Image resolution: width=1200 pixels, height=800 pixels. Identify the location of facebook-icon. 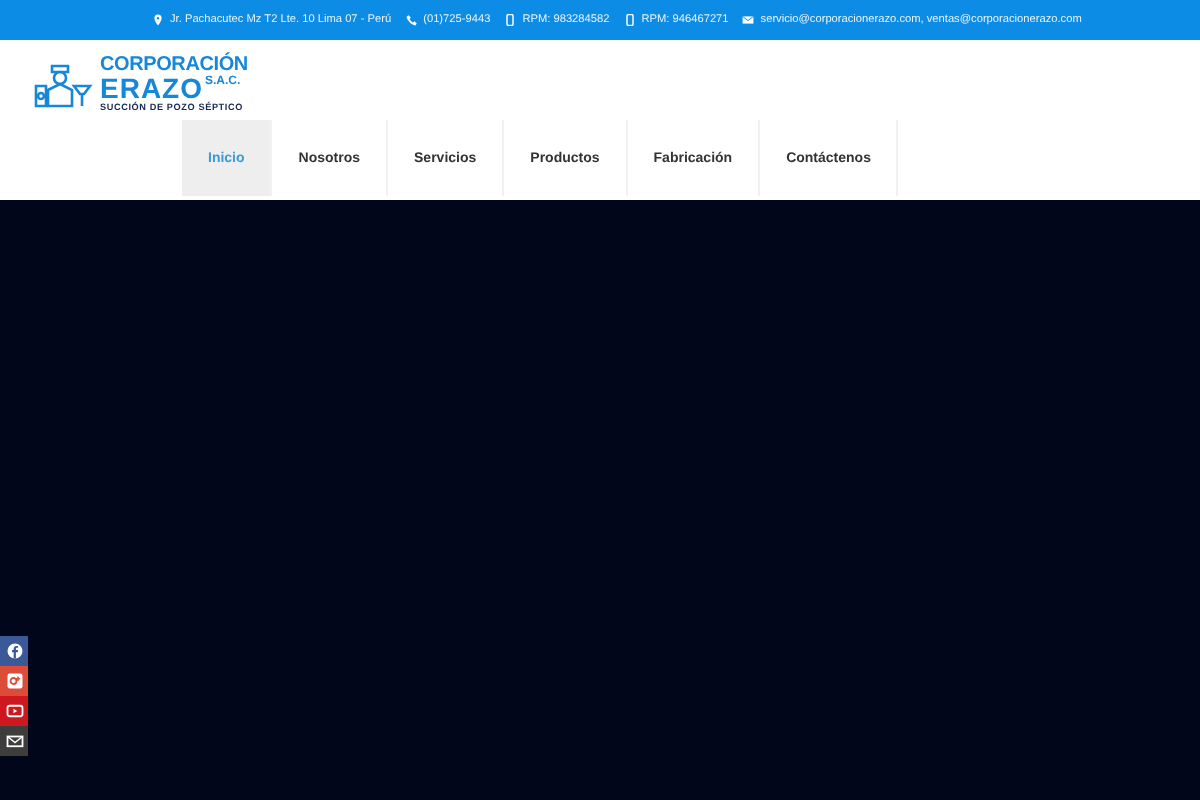
(14, 651).